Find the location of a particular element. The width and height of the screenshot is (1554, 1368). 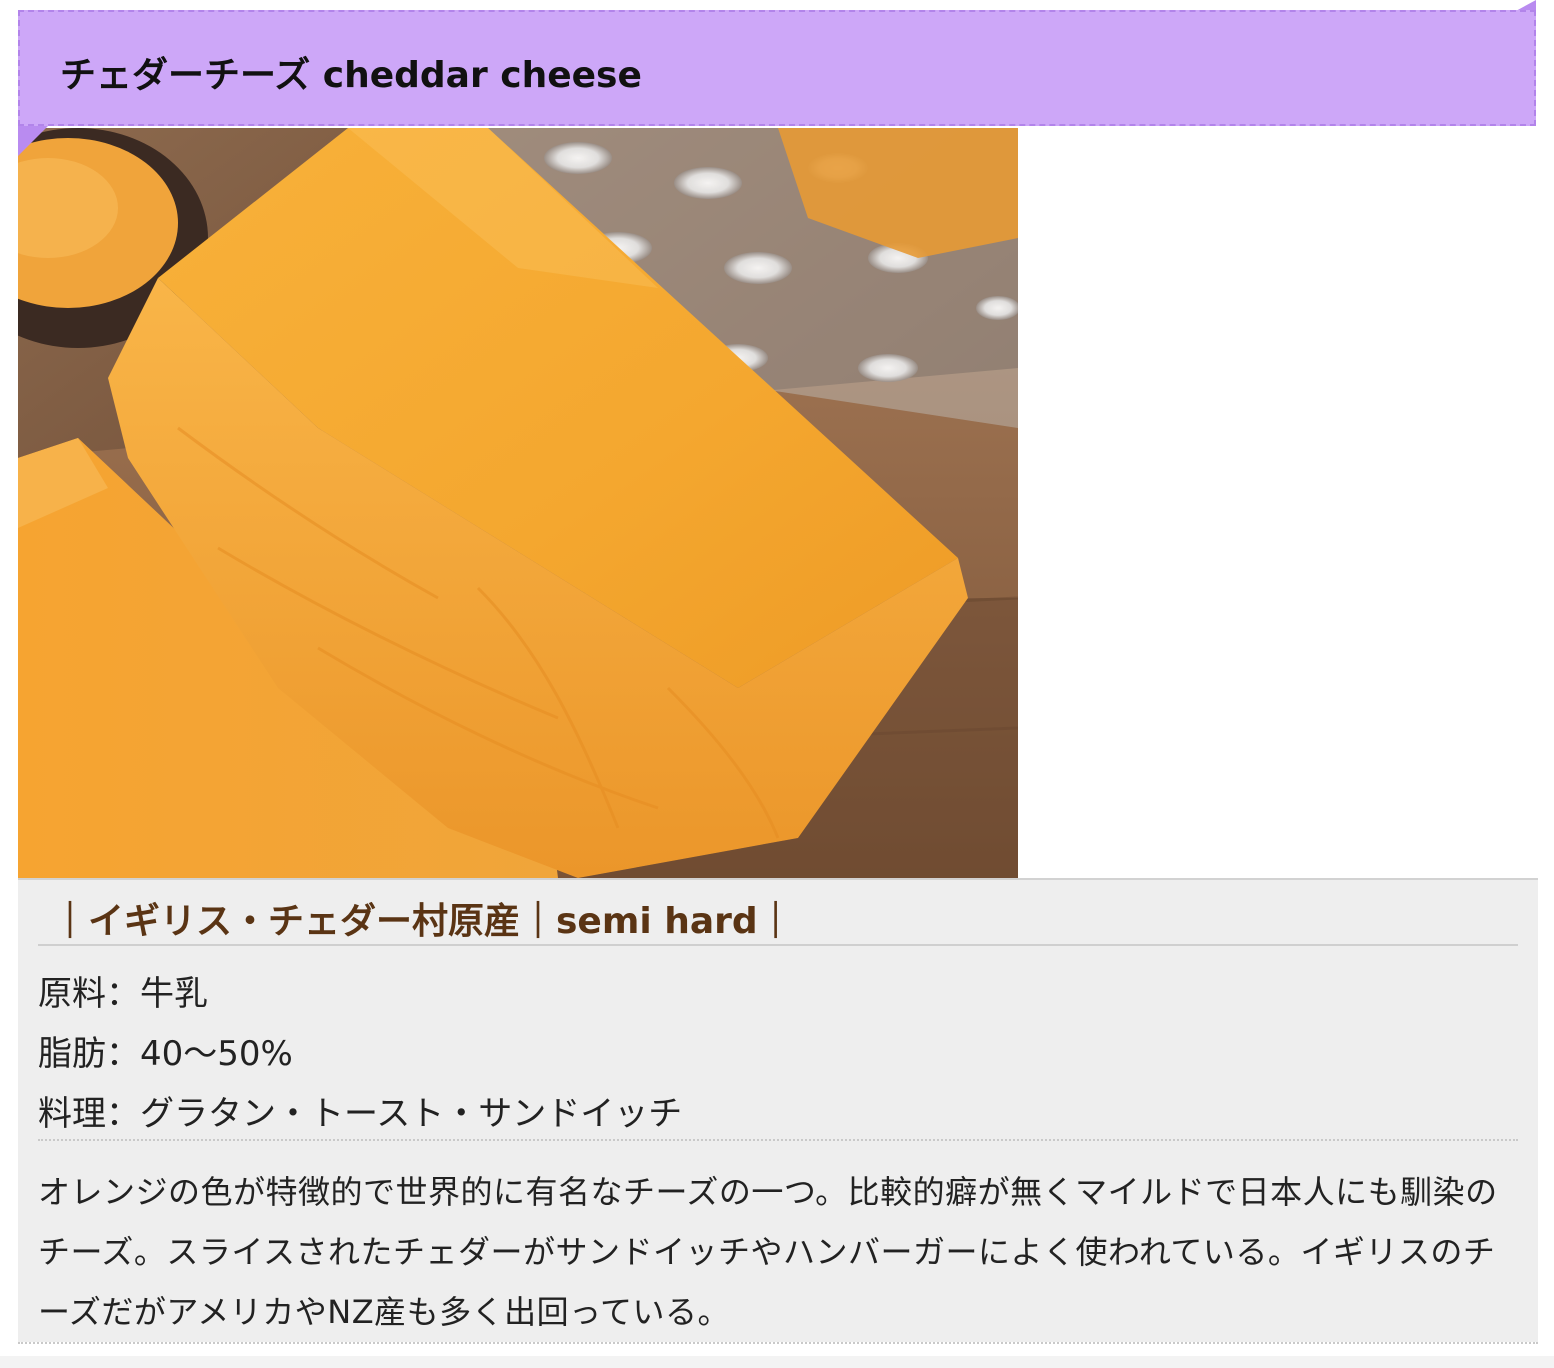

dotted-divider is located at coordinates (778, 1140).